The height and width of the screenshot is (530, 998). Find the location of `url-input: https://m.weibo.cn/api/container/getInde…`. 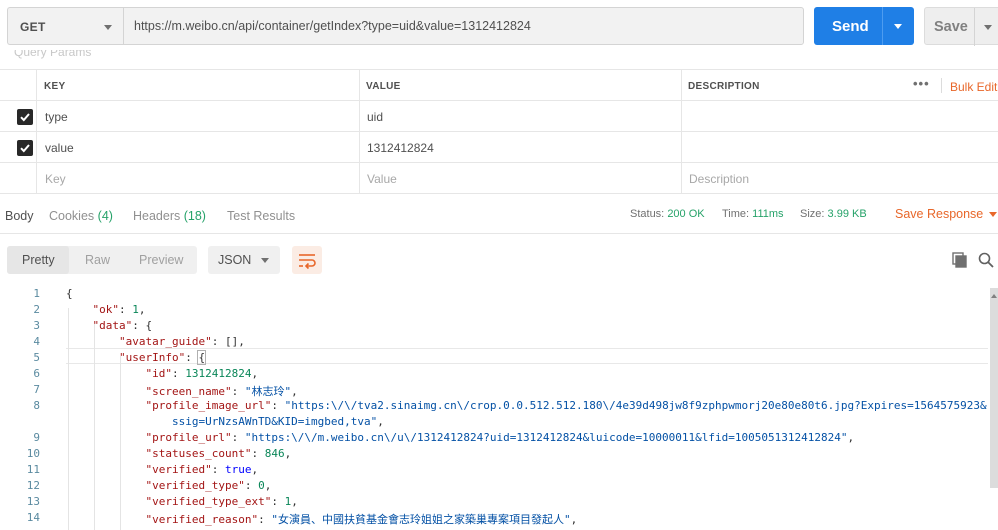

url-input: https://m.weibo.cn/api/container/getInde… is located at coordinates (463, 26).